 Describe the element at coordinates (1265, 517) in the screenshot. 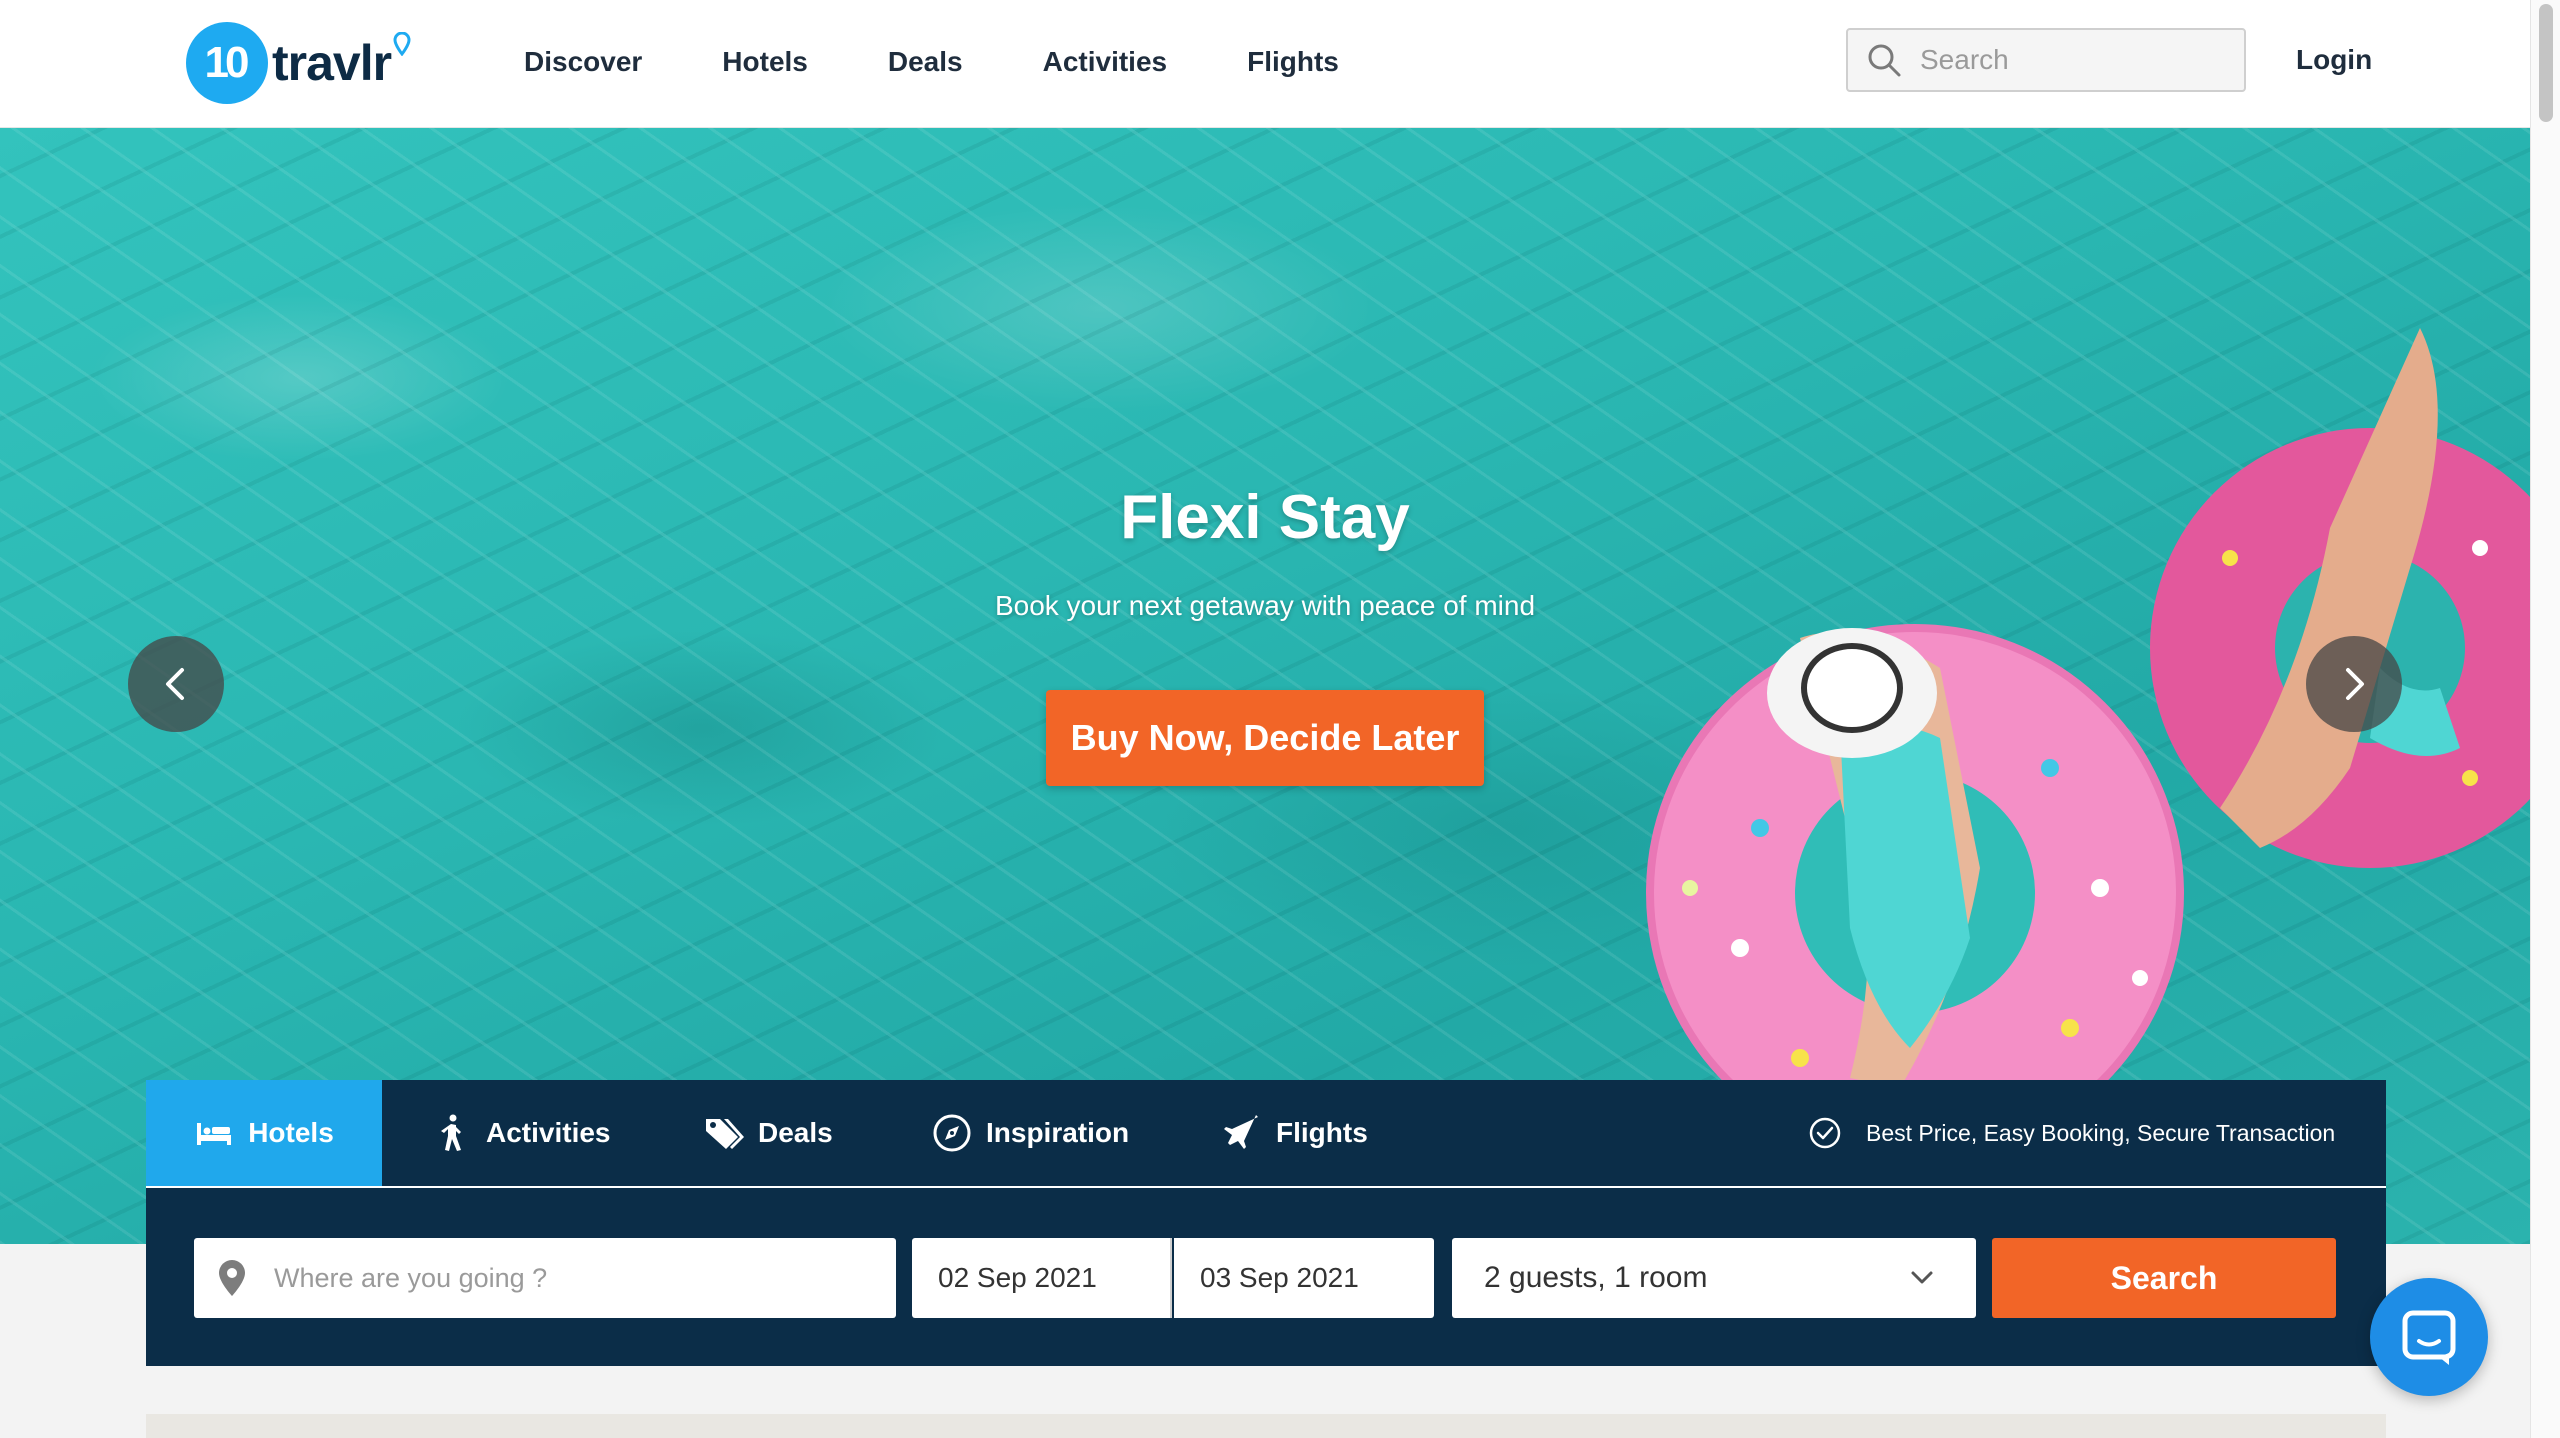

I see `hero-title: Flexi Stay` at that location.